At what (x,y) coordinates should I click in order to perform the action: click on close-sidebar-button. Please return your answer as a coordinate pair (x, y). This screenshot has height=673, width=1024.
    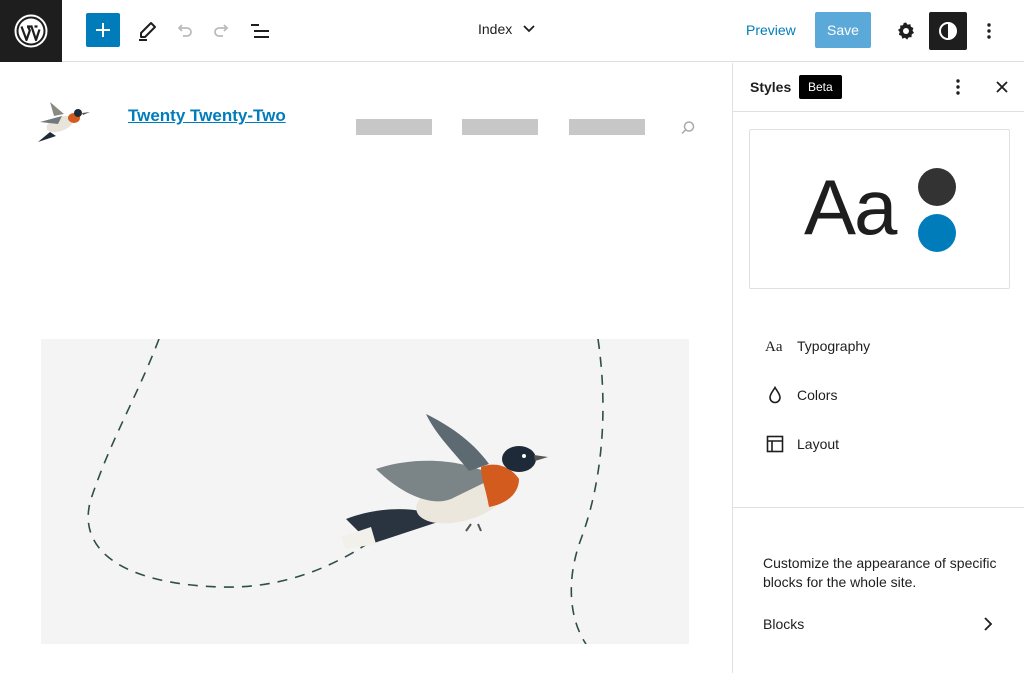
    Looking at the image, I should click on (1002, 89).